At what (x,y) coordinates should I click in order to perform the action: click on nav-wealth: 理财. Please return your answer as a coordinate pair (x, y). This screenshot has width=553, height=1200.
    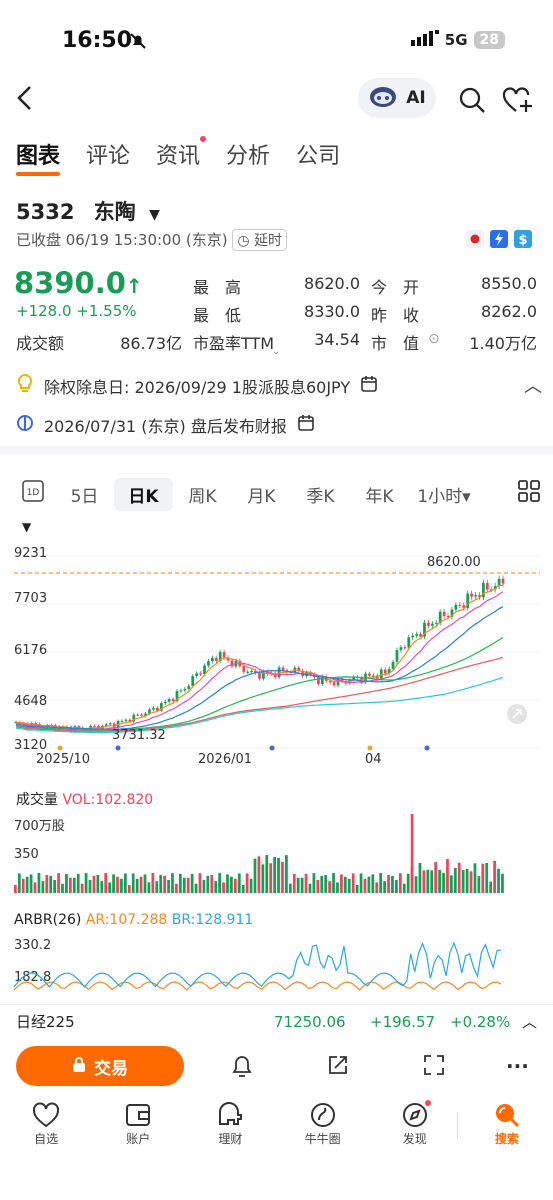
    Looking at the image, I should click on (230, 1130).